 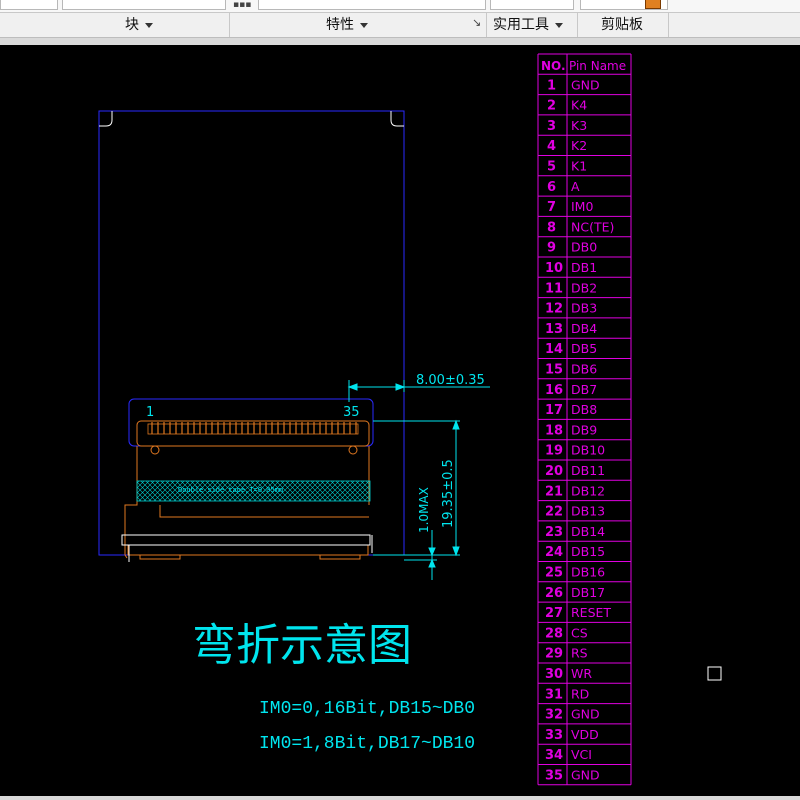 I want to click on pin-name: DB17, so click(x=588, y=592).